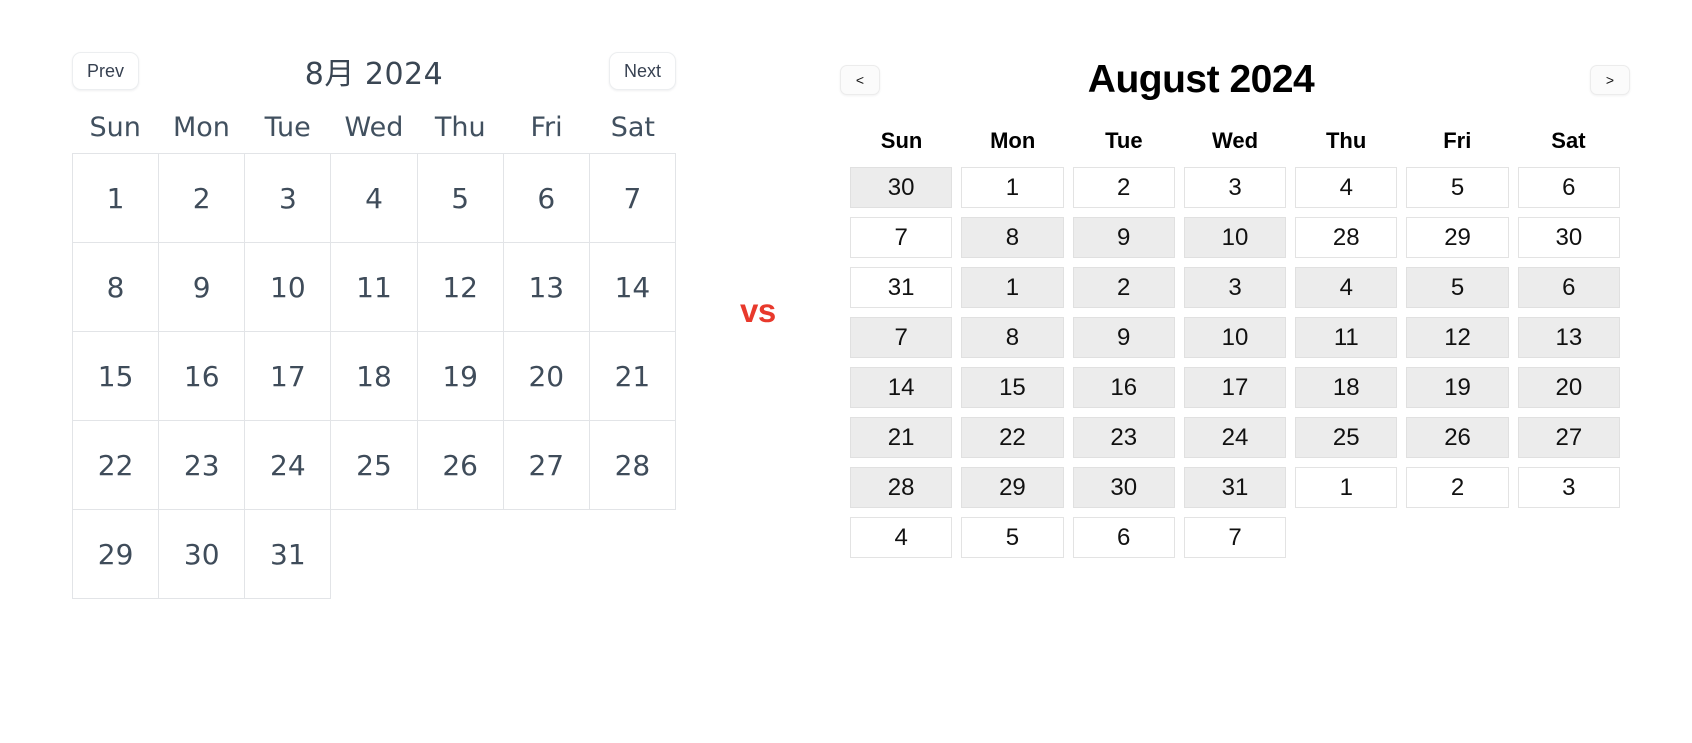  What do you see at coordinates (287, 127) in the screenshot?
I see `left-weekday-tue: Tue` at bounding box center [287, 127].